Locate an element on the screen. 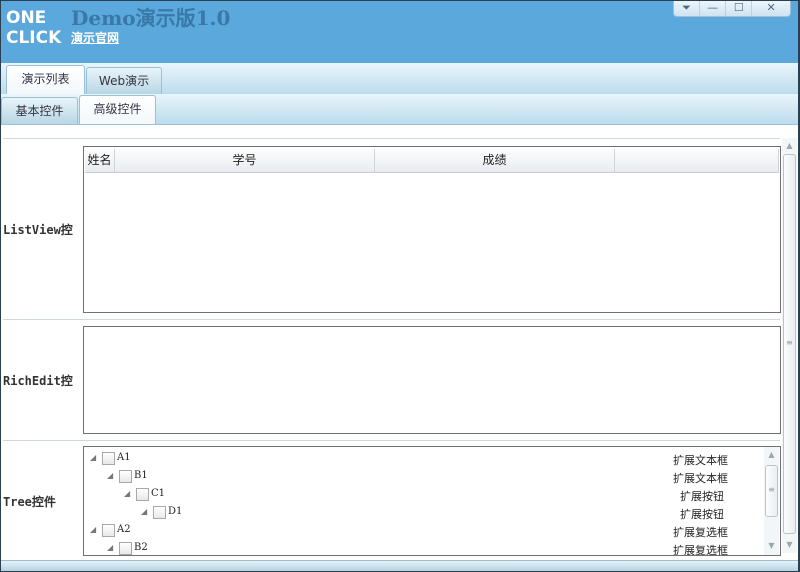  tree-item-label: D1 is located at coordinates (175, 511).